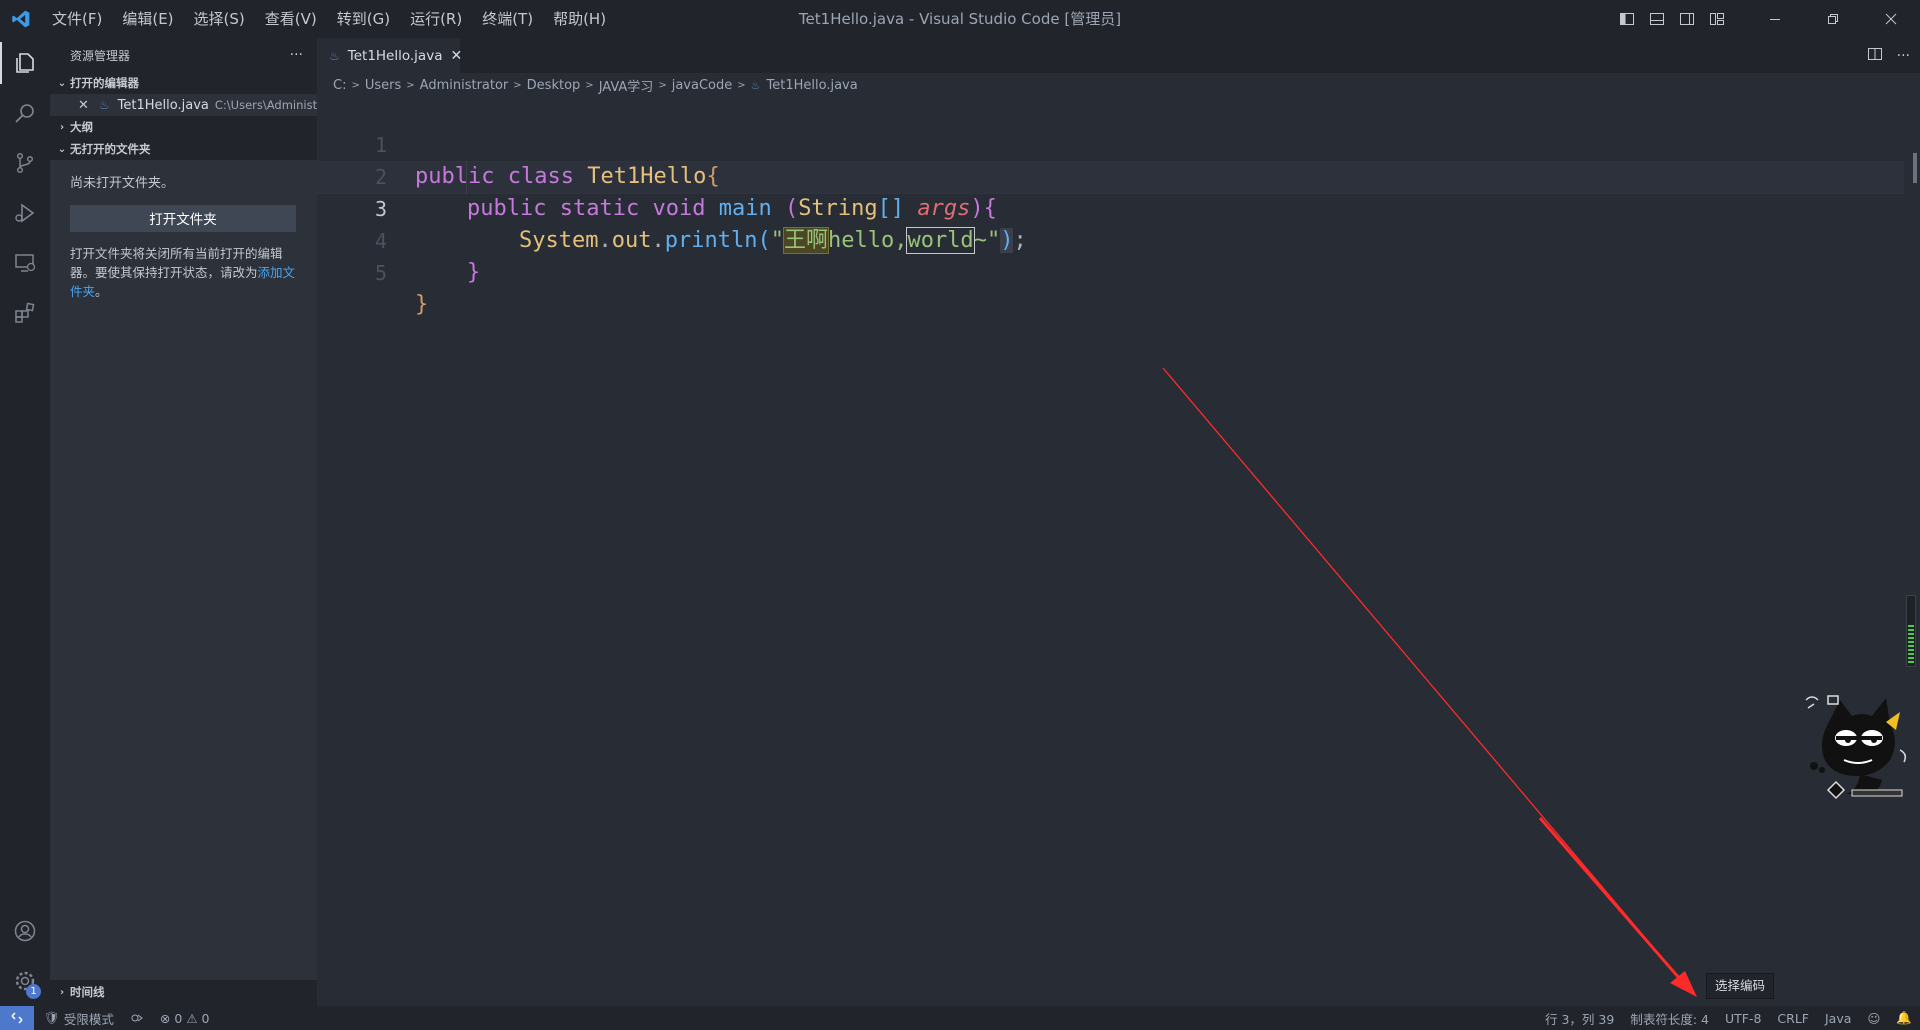  Describe the element at coordinates (554, 85) in the screenshot. I see `breadcrumb-item: Desktop` at that location.